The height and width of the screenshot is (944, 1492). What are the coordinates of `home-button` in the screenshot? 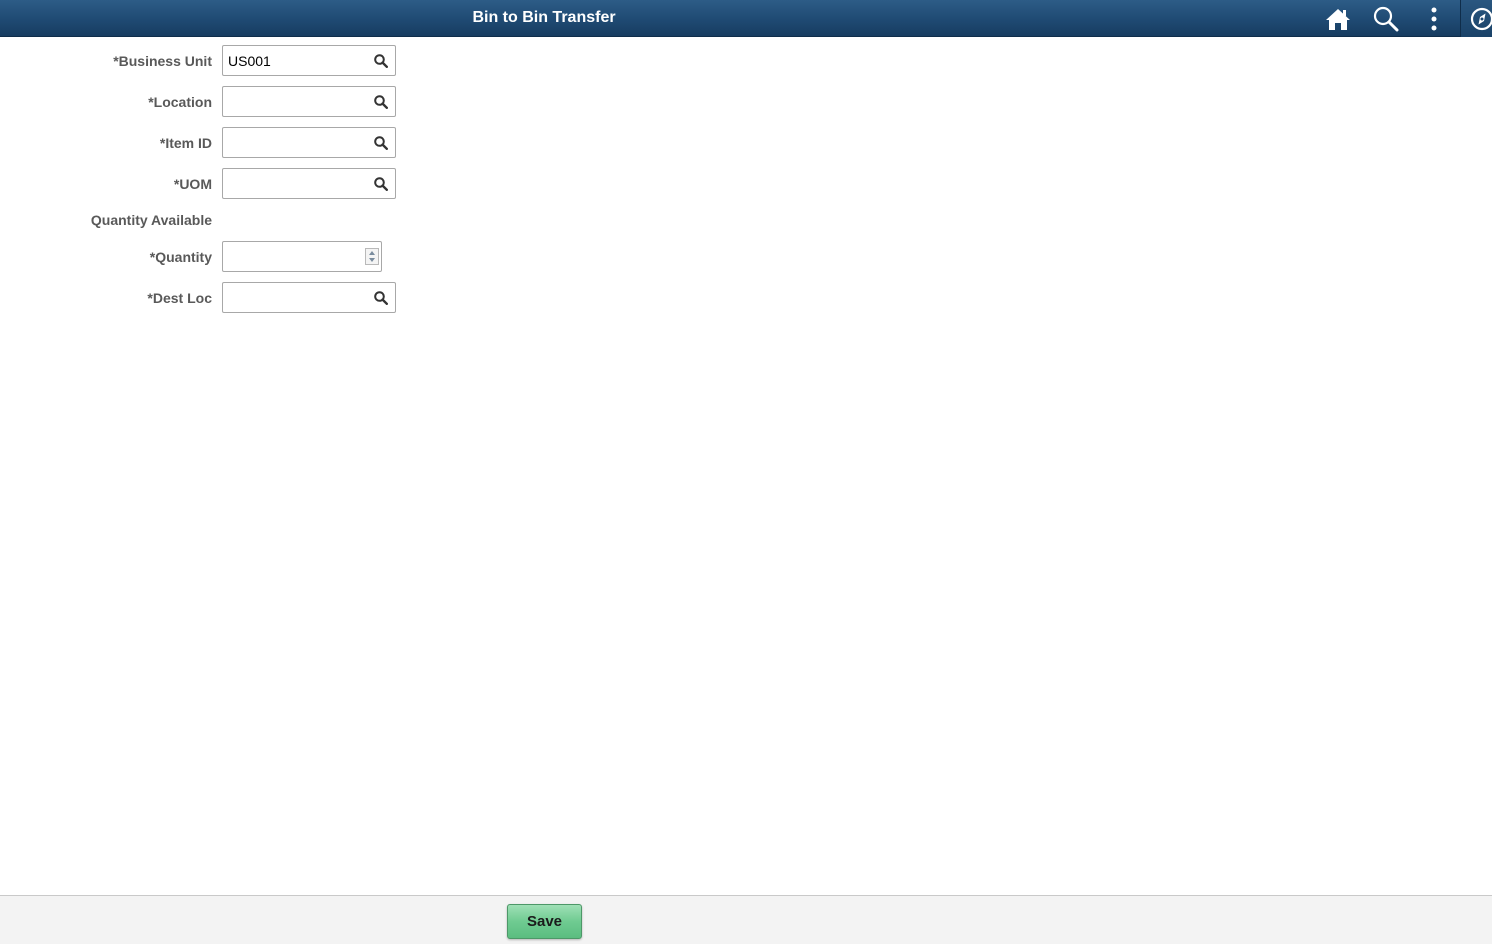 It's located at (1338, 18).